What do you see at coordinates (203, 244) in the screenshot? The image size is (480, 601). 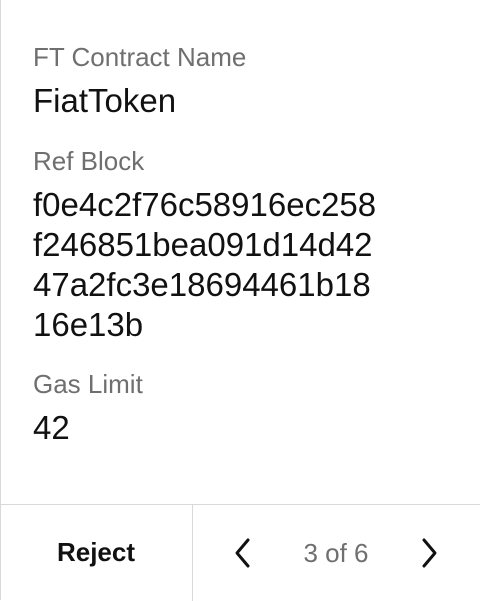 I see `ref-block-line: f246851bea091d14d42` at bounding box center [203, 244].